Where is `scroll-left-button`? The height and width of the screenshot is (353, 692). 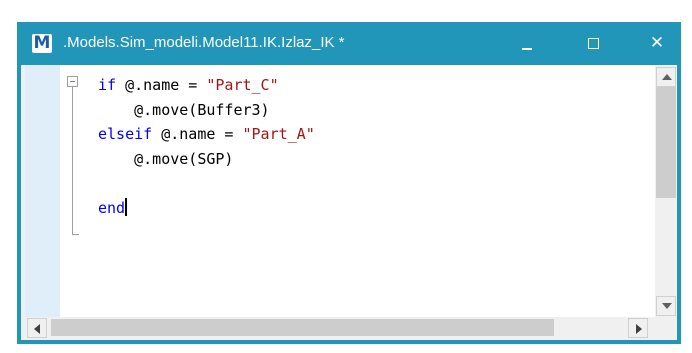 scroll-left-button is located at coordinates (37, 328).